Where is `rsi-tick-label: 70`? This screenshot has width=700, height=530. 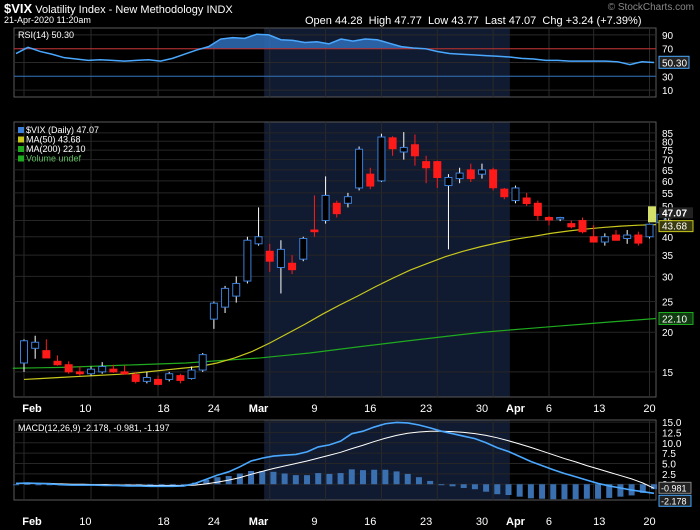
rsi-tick-label: 70 is located at coordinates (668, 50).